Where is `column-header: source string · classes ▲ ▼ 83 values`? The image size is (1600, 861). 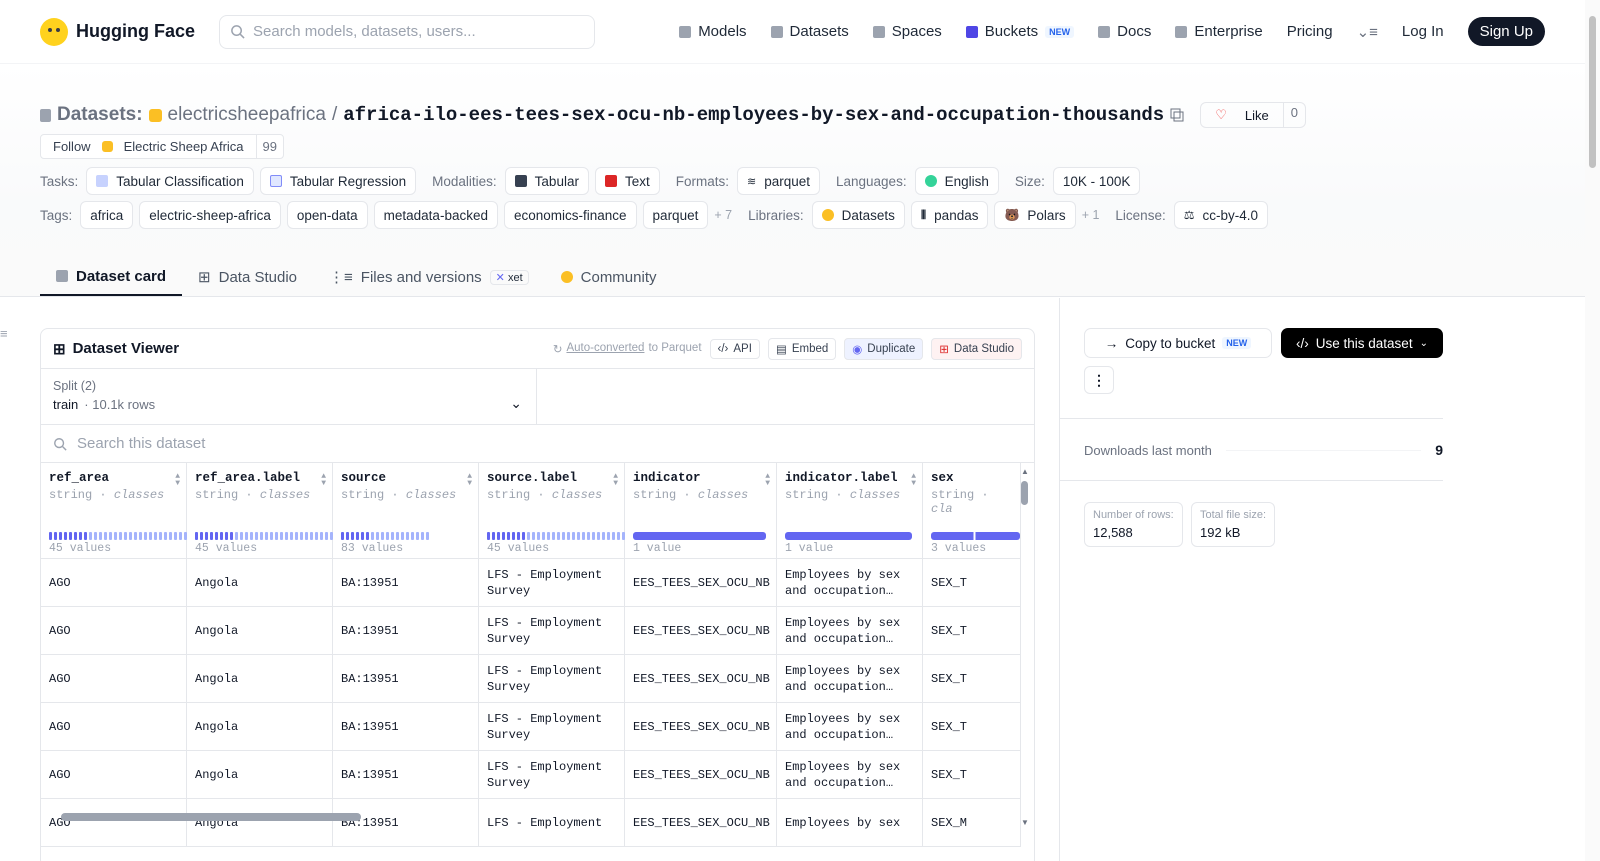 column-header: source string · classes ▲ ▼ 83 values is located at coordinates (406, 510).